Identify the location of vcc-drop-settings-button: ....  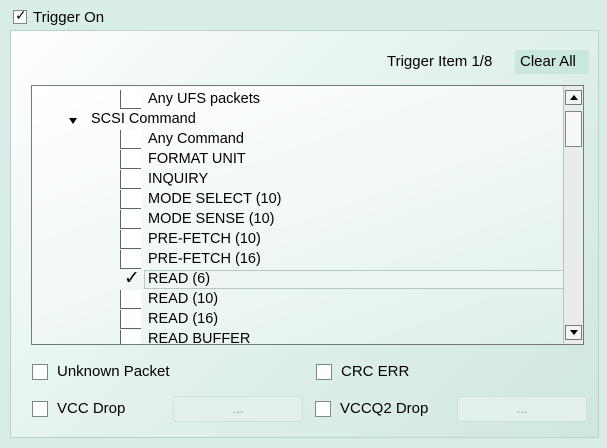
(238, 409).